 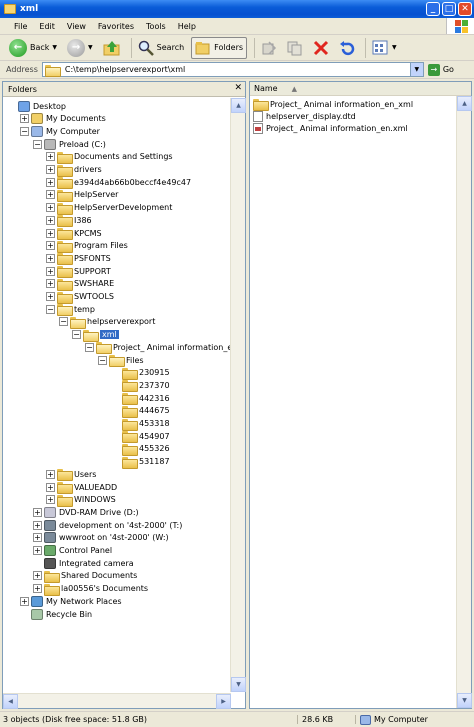 I want to click on tree-item: + SWTOOLS, so click(x=80, y=297).